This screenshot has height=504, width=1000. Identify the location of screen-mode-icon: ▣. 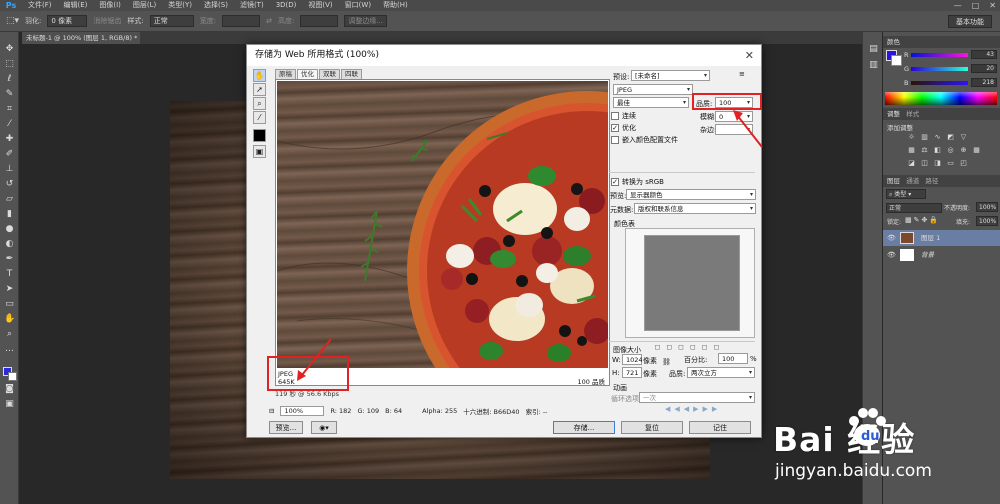
(9, 404).